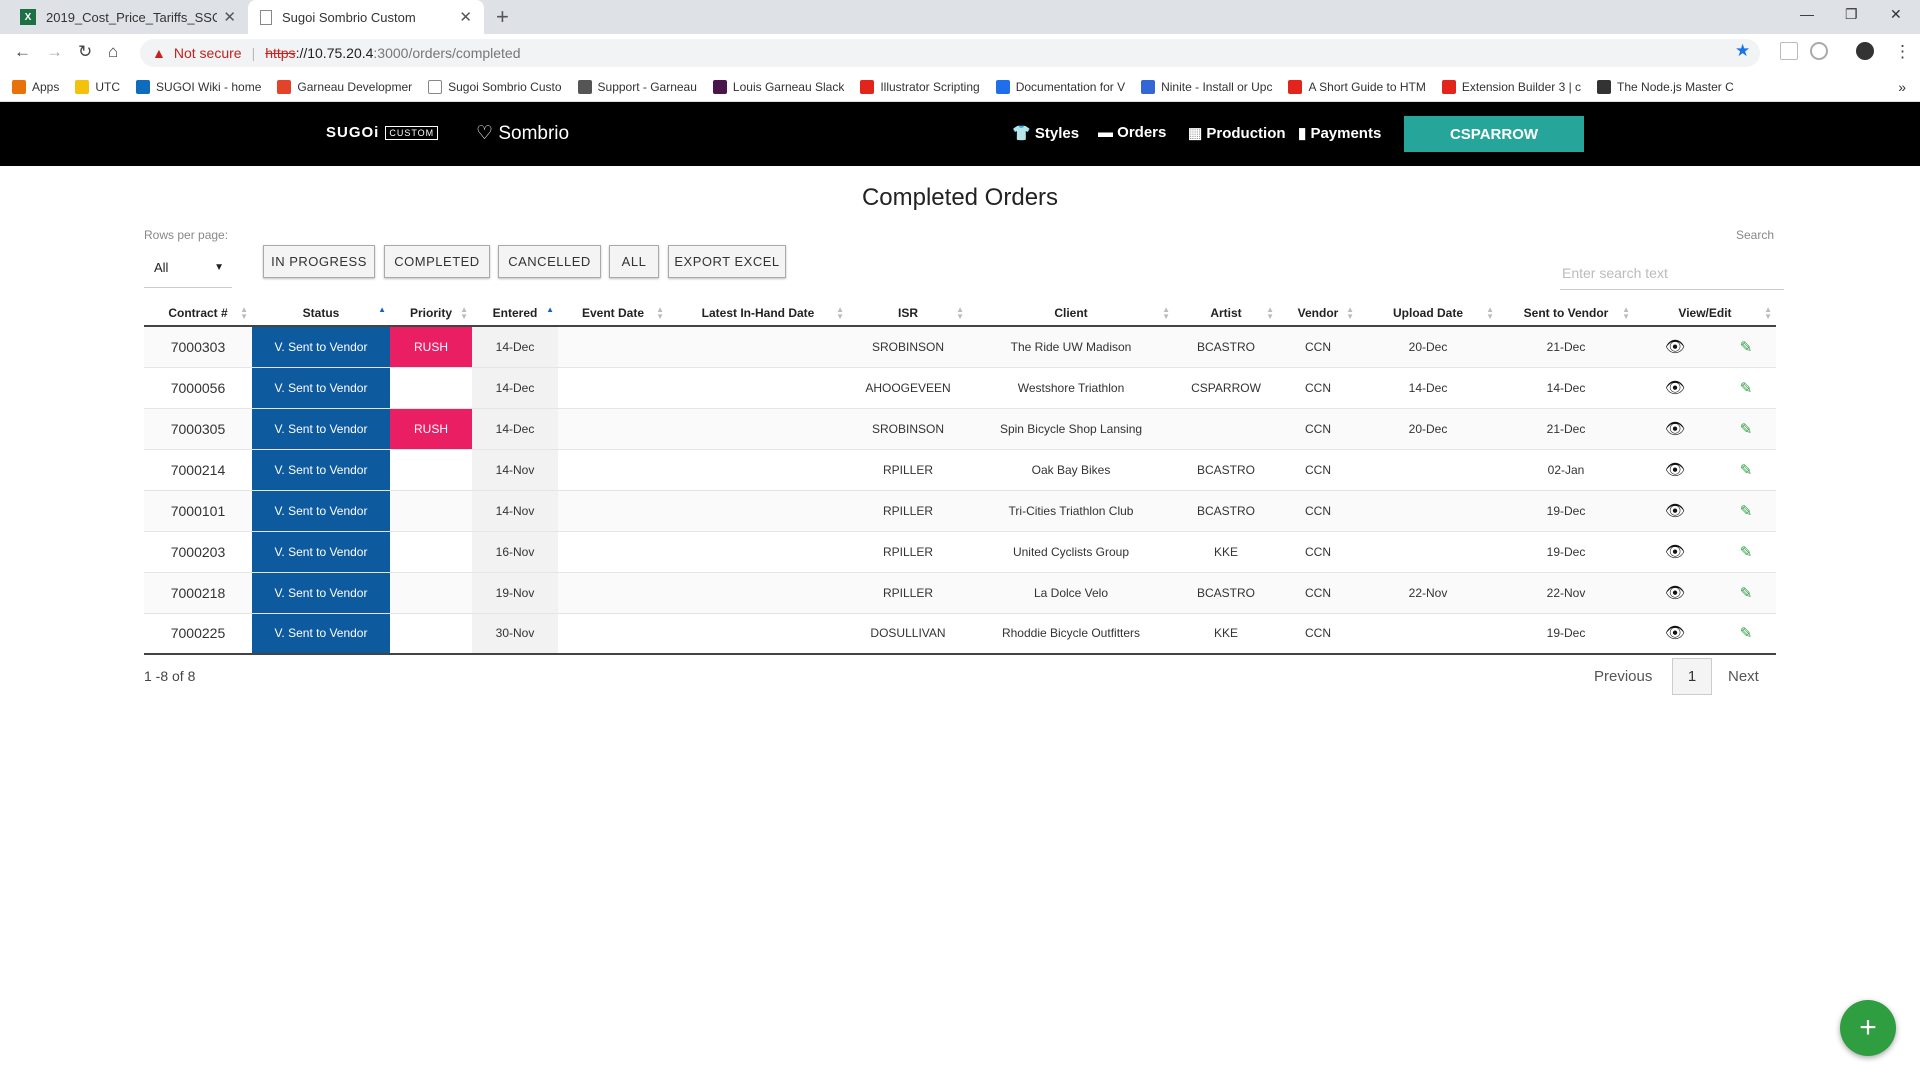  Describe the element at coordinates (727, 261) in the screenshot. I see `export-excel-button: EXPORT EXCEL` at that location.